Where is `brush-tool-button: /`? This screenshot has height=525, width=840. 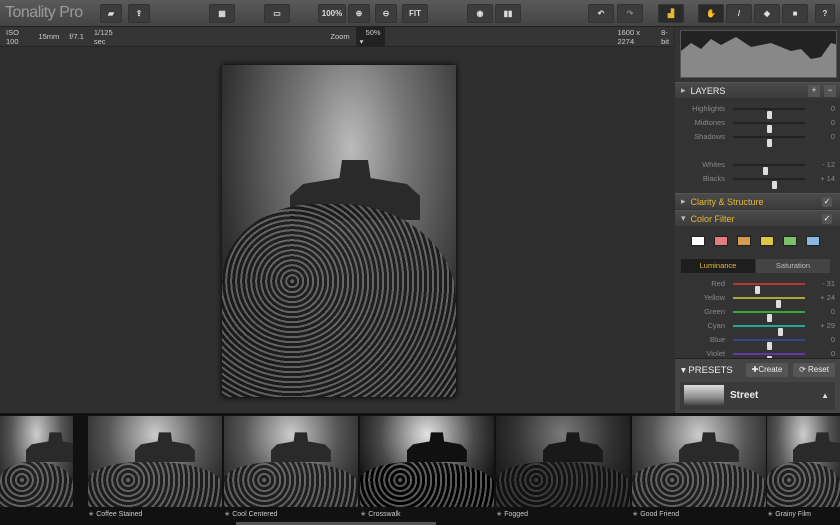 brush-tool-button: / is located at coordinates (739, 13).